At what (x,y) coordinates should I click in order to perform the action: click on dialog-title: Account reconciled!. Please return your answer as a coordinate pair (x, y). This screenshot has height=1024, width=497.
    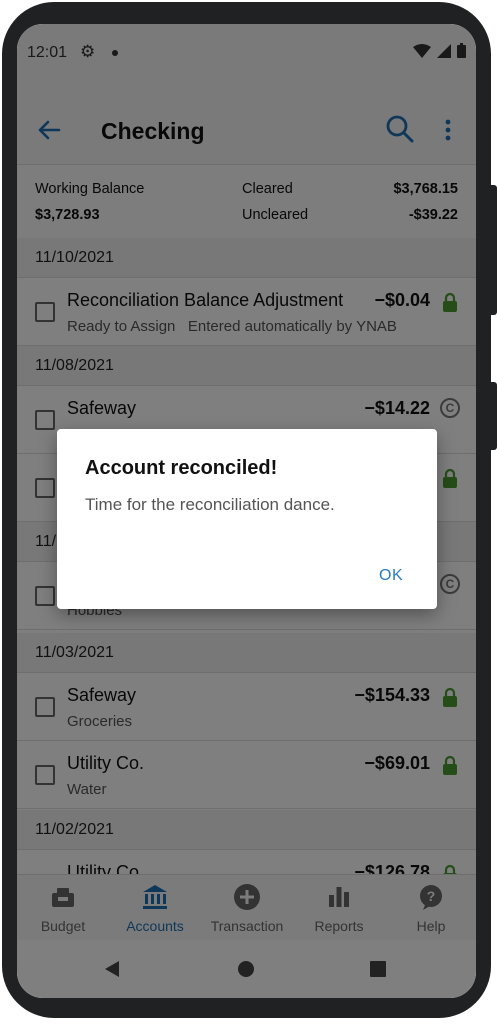
    Looking at the image, I should click on (181, 468).